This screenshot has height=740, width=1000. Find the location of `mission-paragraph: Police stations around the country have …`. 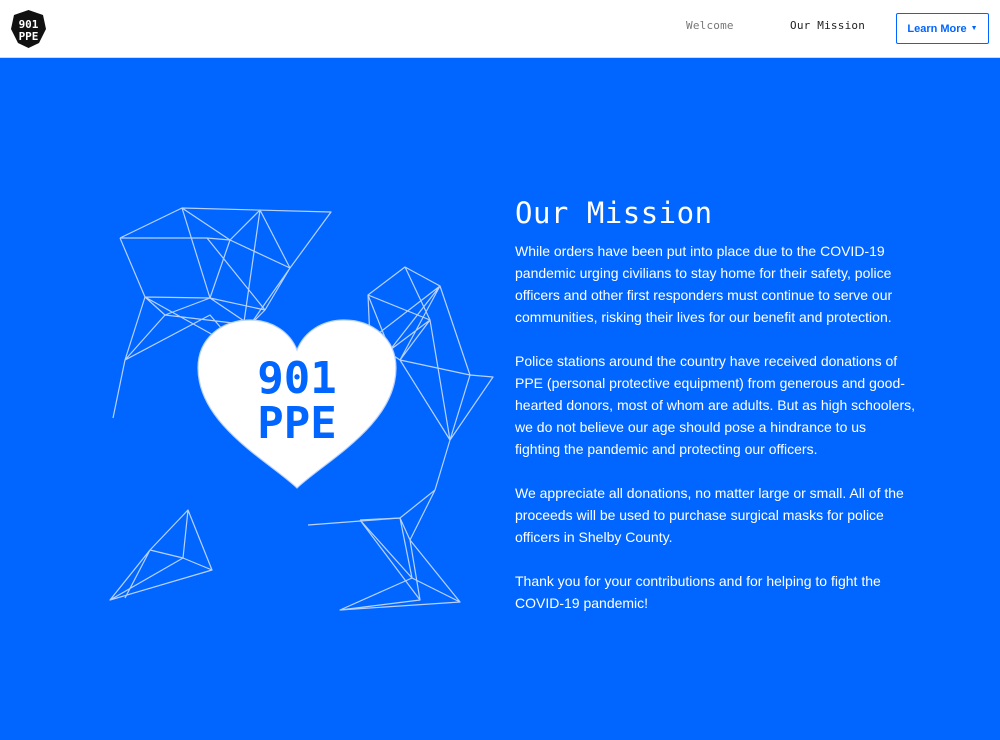

mission-paragraph: Police stations around the country have … is located at coordinates (715, 405).